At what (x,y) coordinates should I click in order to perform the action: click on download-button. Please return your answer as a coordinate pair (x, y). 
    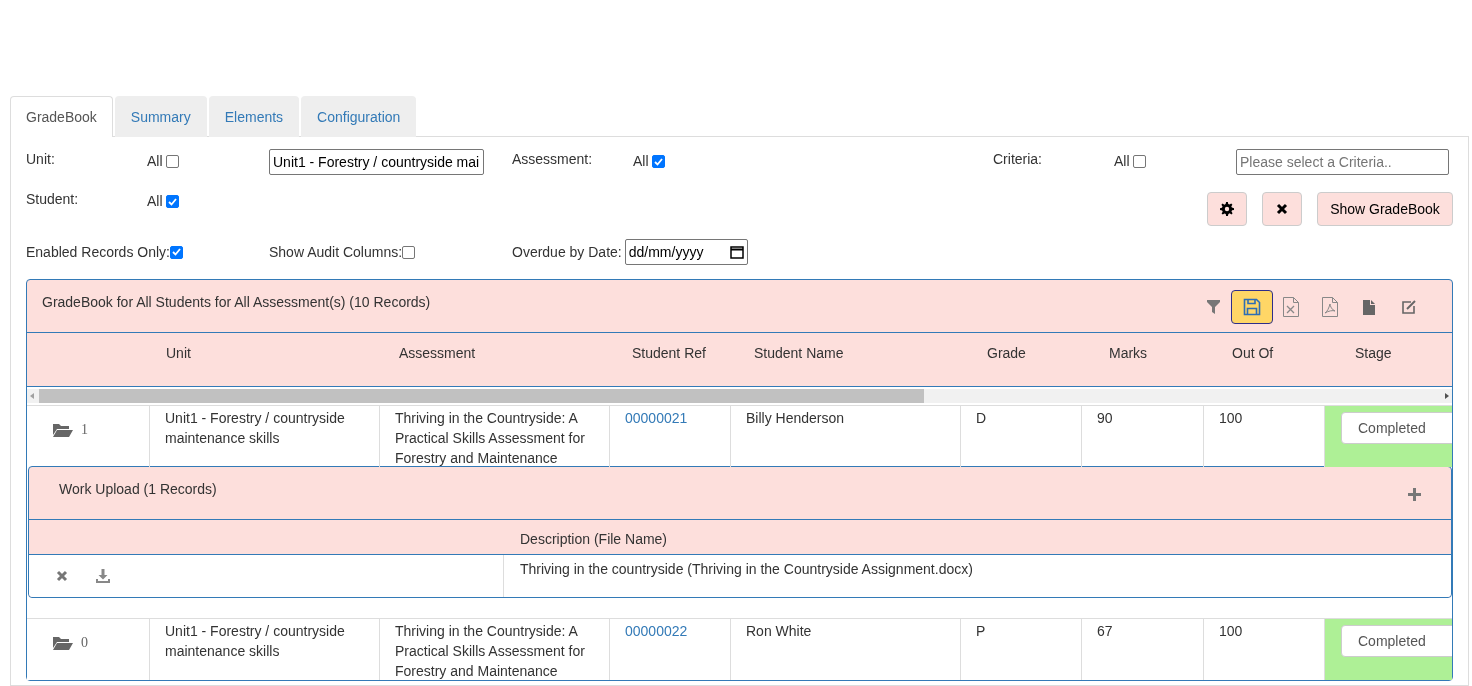
    Looking at the image, I should click on (103, 576).